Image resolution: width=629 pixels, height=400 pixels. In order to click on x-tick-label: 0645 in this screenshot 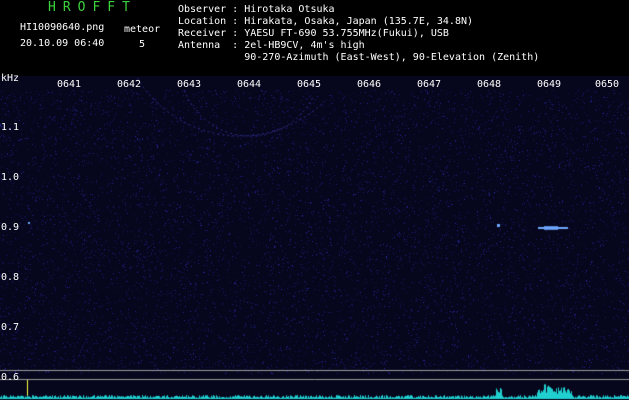, I will do `click(309, 84)`.